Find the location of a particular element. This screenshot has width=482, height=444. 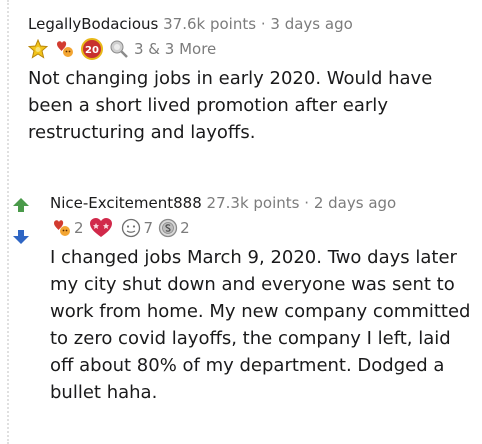

downvote-arrow-icon is located at coordinates (21, 237).